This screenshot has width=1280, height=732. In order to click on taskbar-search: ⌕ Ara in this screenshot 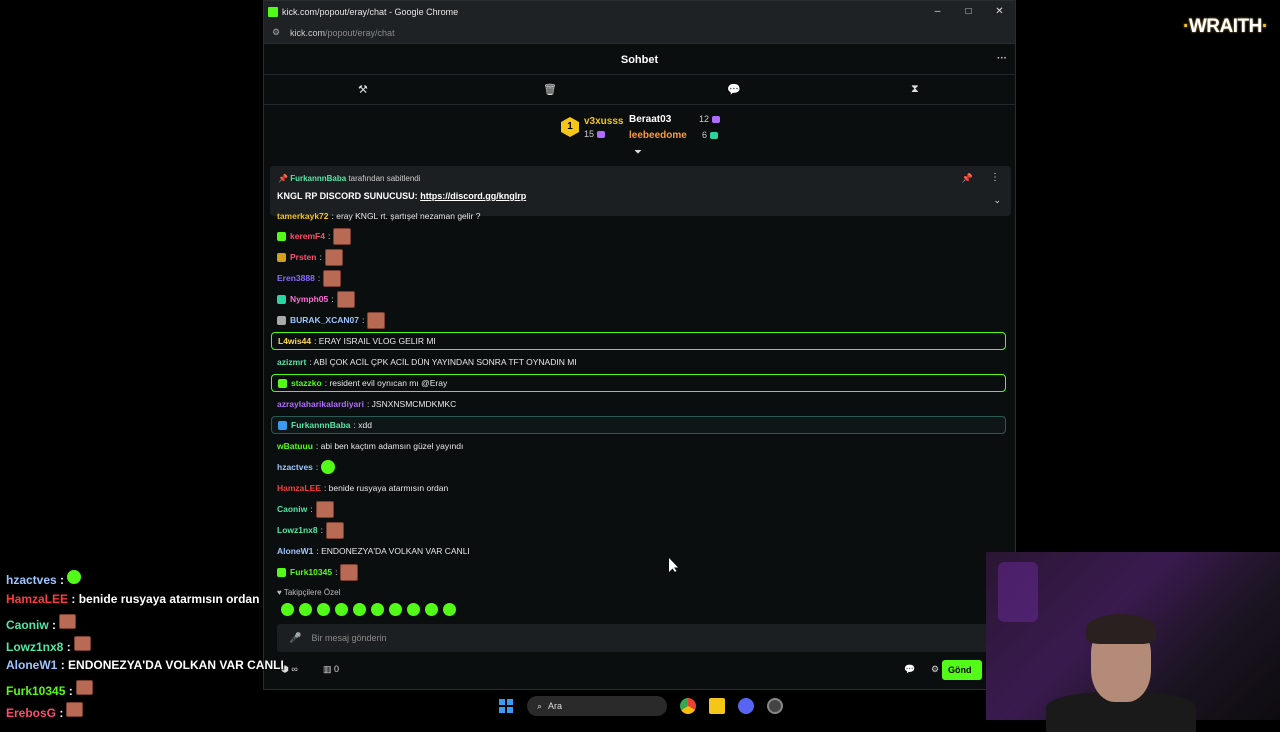, I will do `click(597, 706)`.